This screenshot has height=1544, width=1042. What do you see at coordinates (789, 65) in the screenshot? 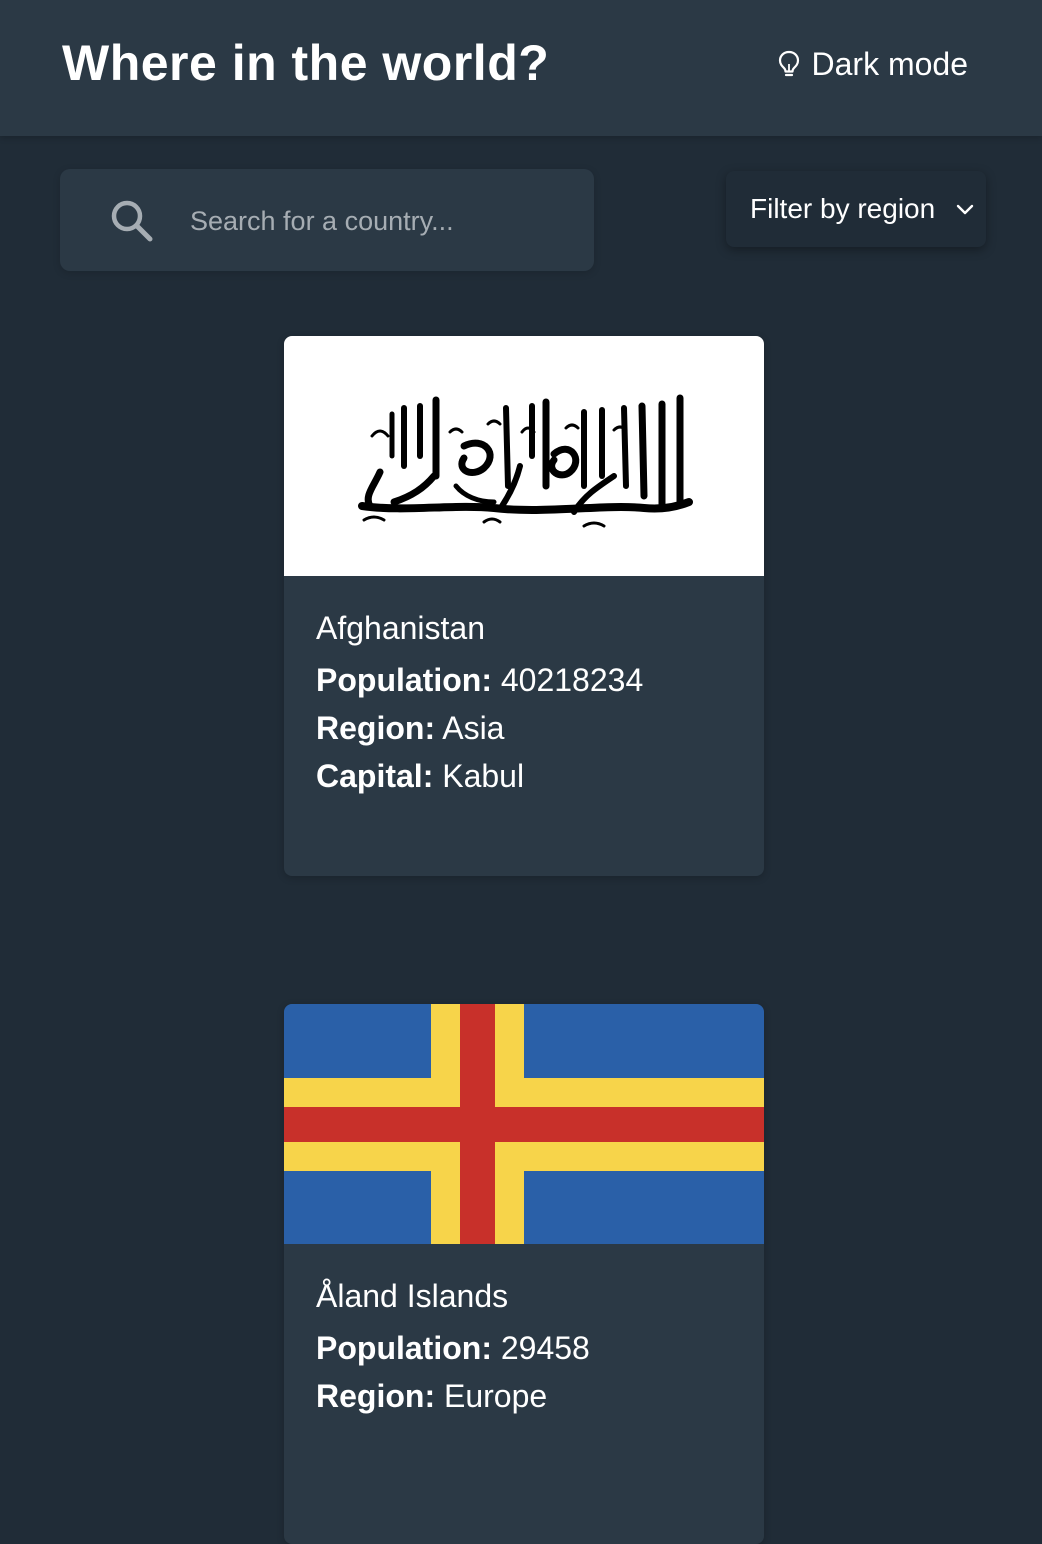
I see `lightbulb-icon` at bounding box center [789, 65].